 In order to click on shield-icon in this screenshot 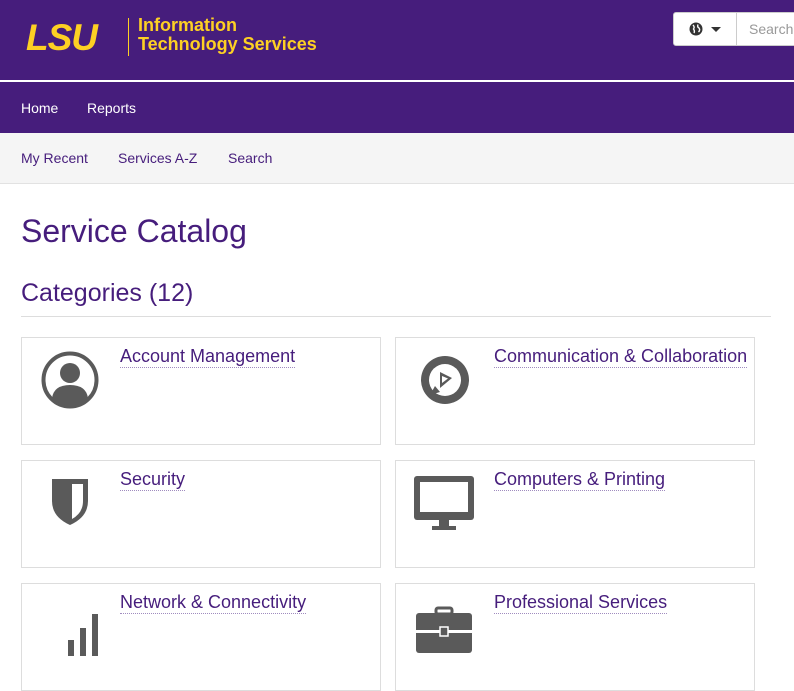, I will do `click(70, 502)`.